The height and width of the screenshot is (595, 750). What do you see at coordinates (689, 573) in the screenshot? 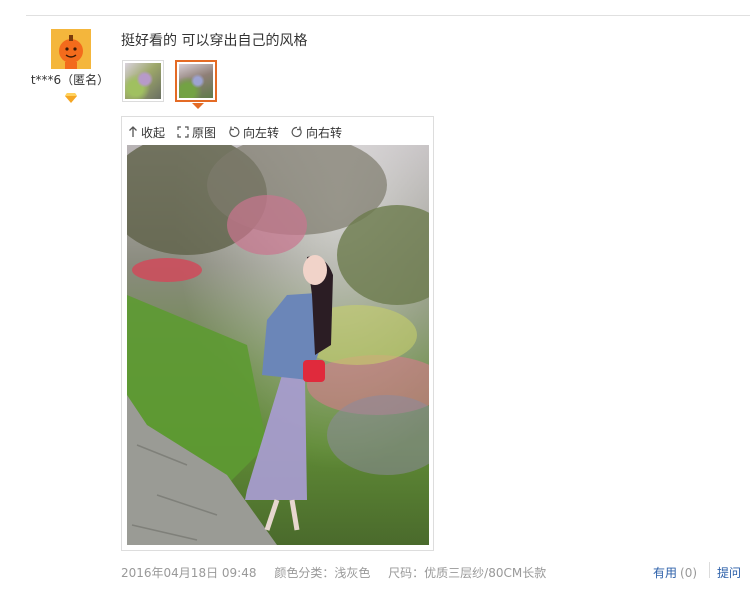
I see `useful-count: (0)` at bounding box center [689, 573].